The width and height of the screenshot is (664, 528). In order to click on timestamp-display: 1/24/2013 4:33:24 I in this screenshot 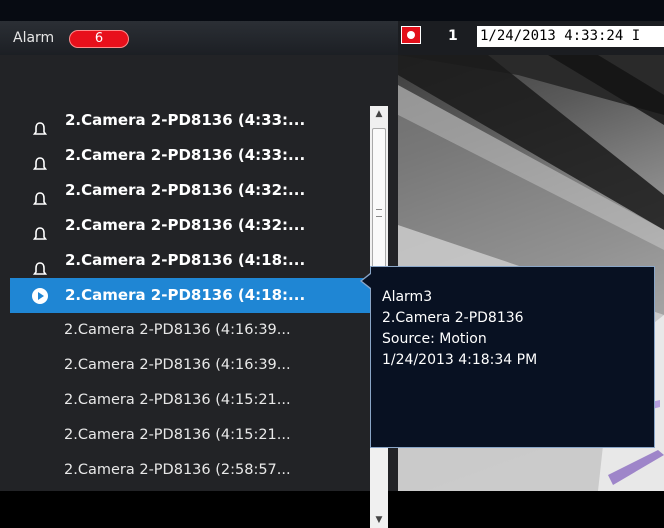, I will do `click(570, 36)`.